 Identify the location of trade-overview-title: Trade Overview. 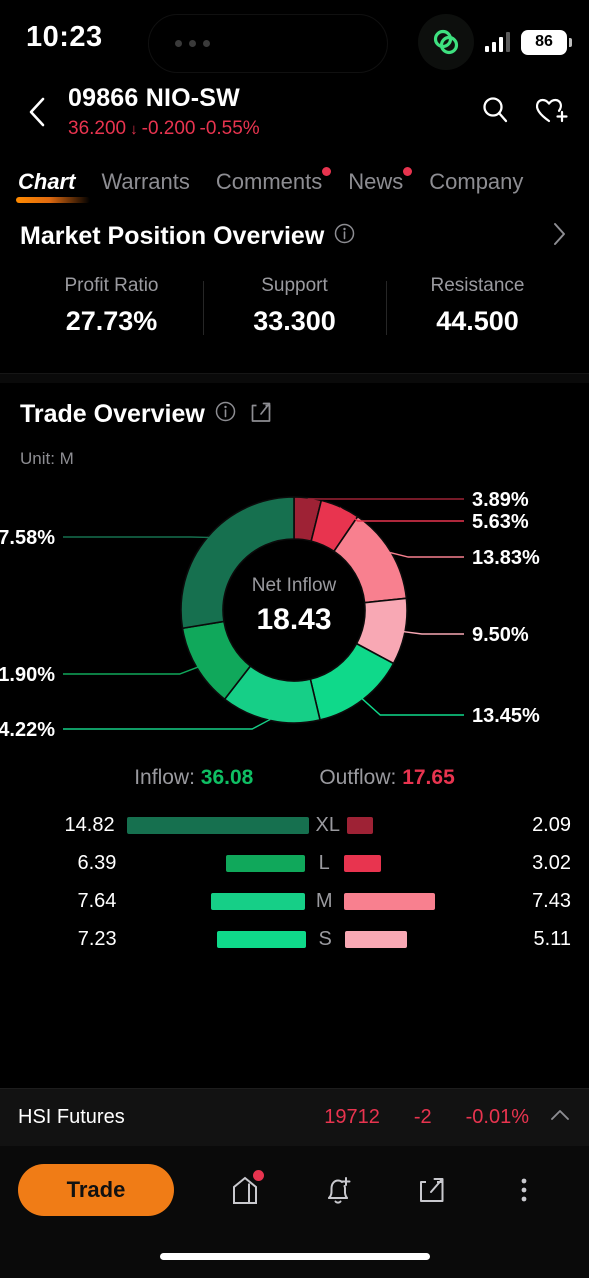
(112, 413).